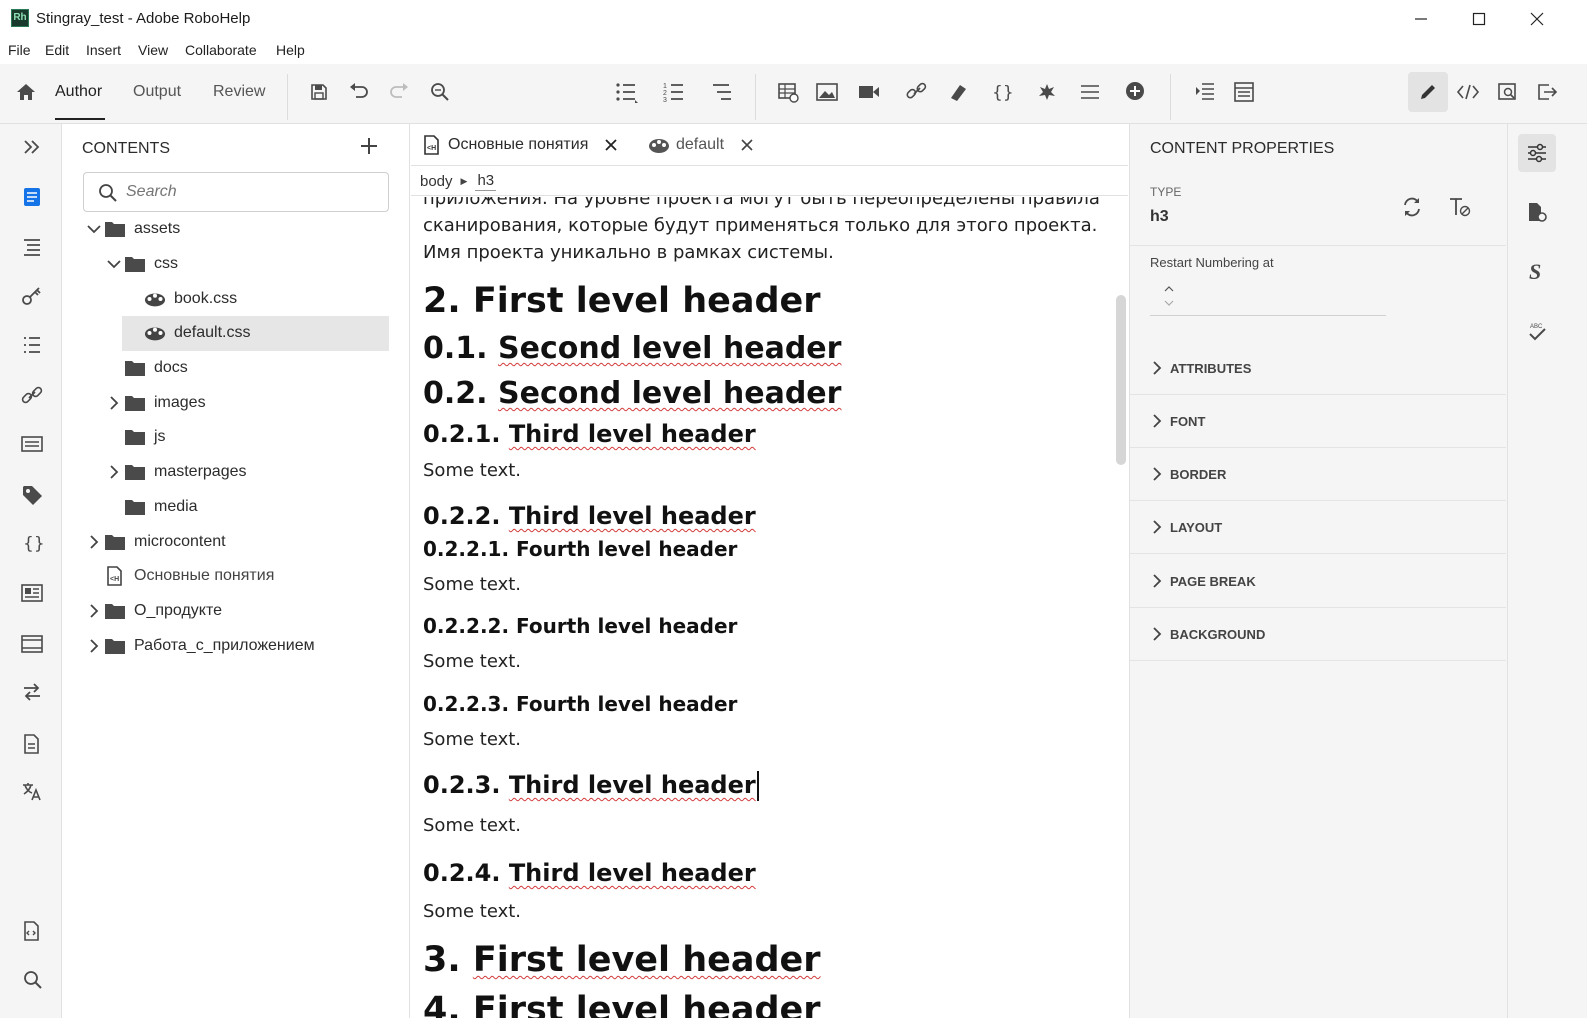  What do you see at coordinates (153, 50) in the screenshot?
I see `menu-view: View` at bounding box center [153, 50].